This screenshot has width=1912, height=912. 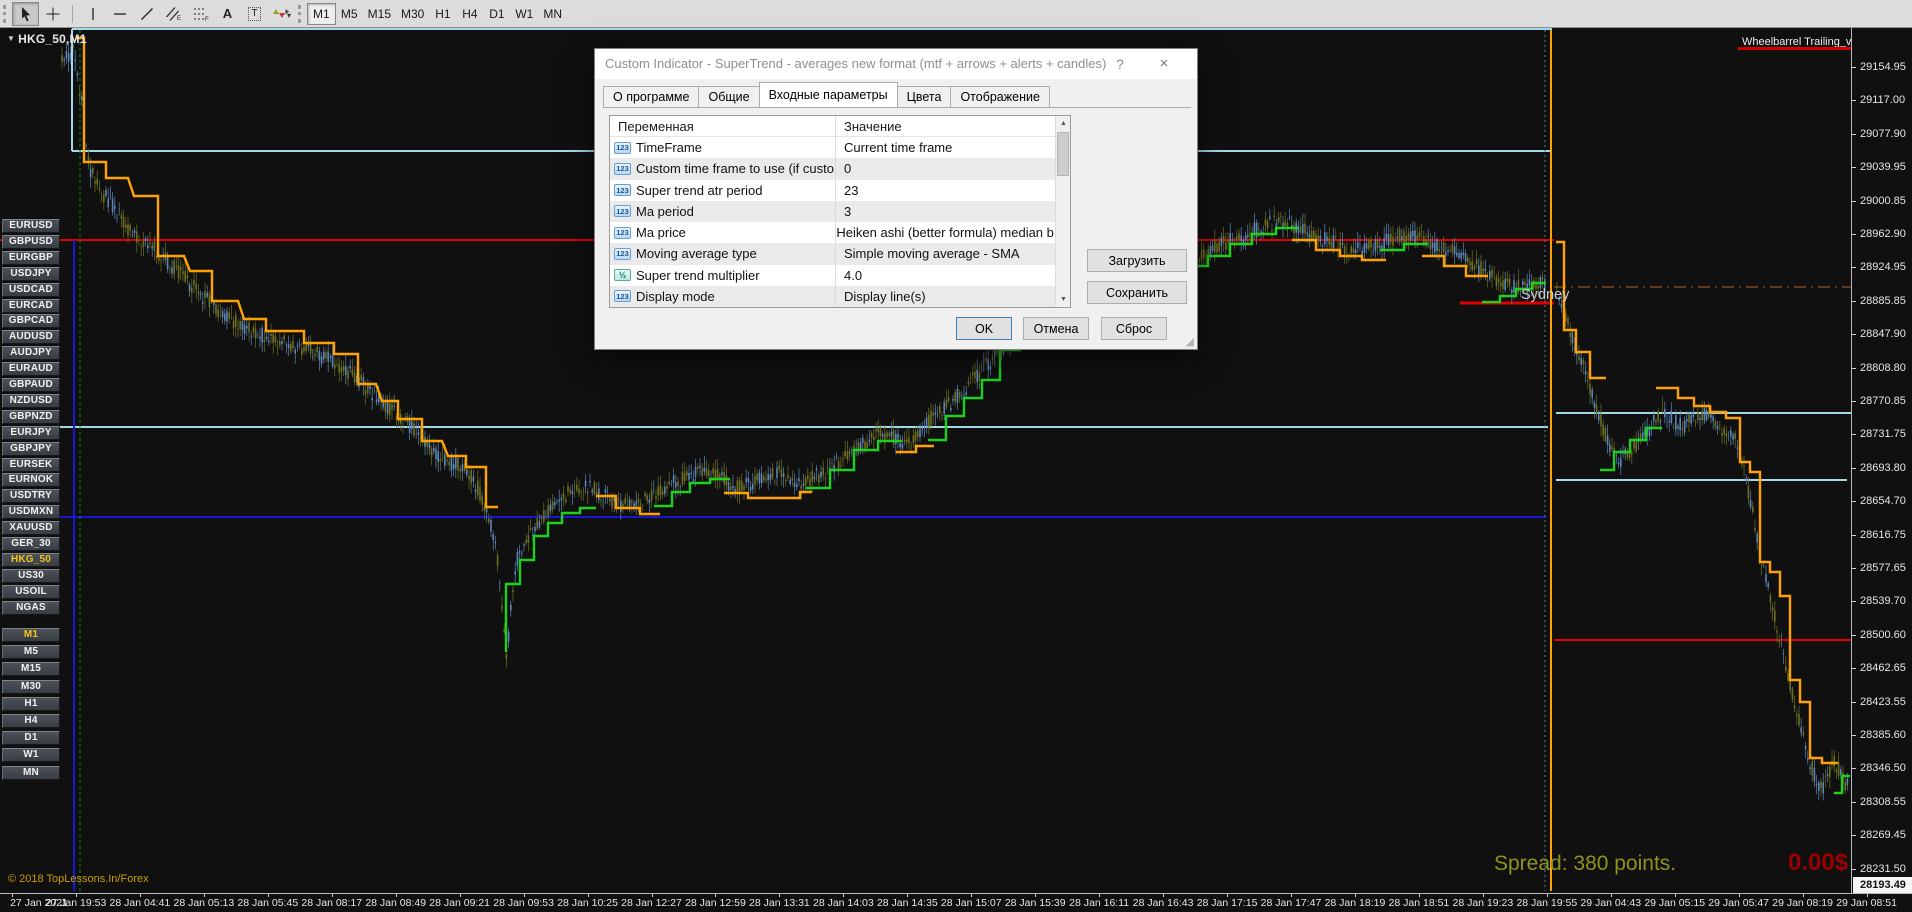 I want to click on param-row: 123 Display mode Display line(s), so click(x=833, y=296).